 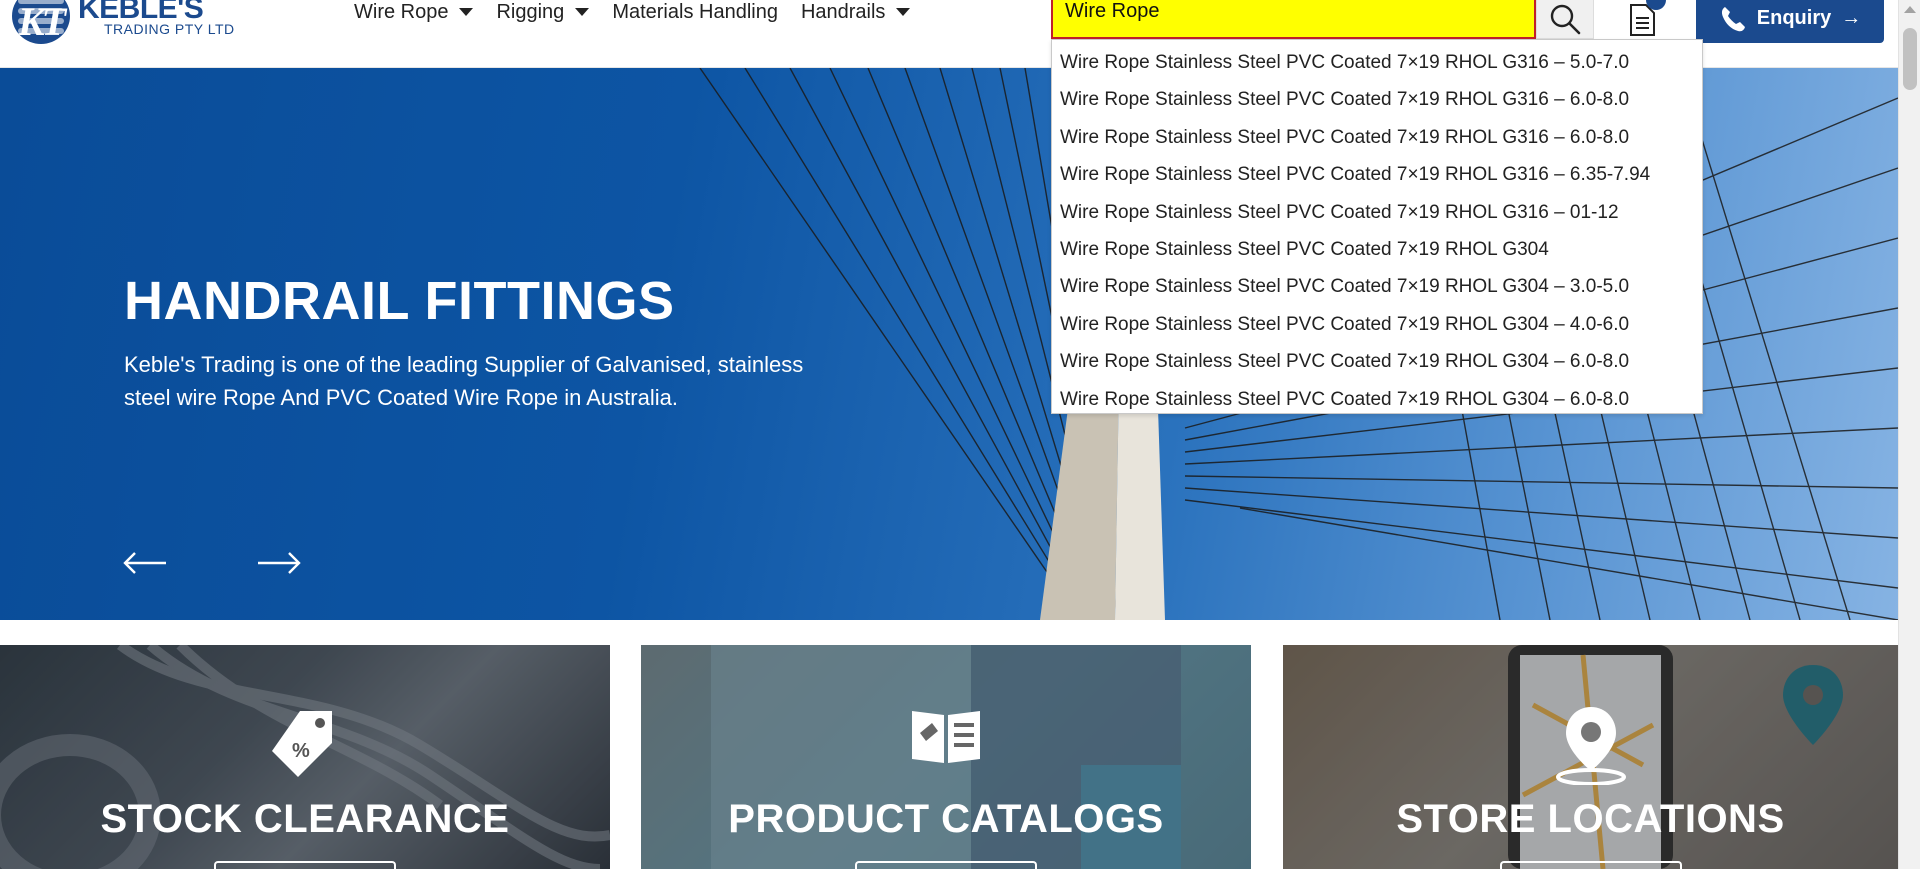 I want to click on logo-subtitle: TRADING PTY LTD, so click(x=169, y=29).